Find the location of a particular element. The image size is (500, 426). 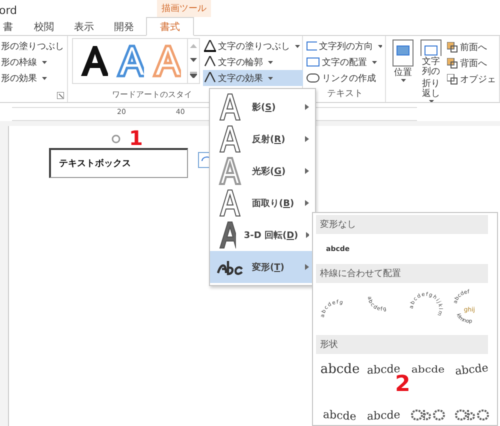

menu-item: 影(S) is located at coordinates (262, 107).